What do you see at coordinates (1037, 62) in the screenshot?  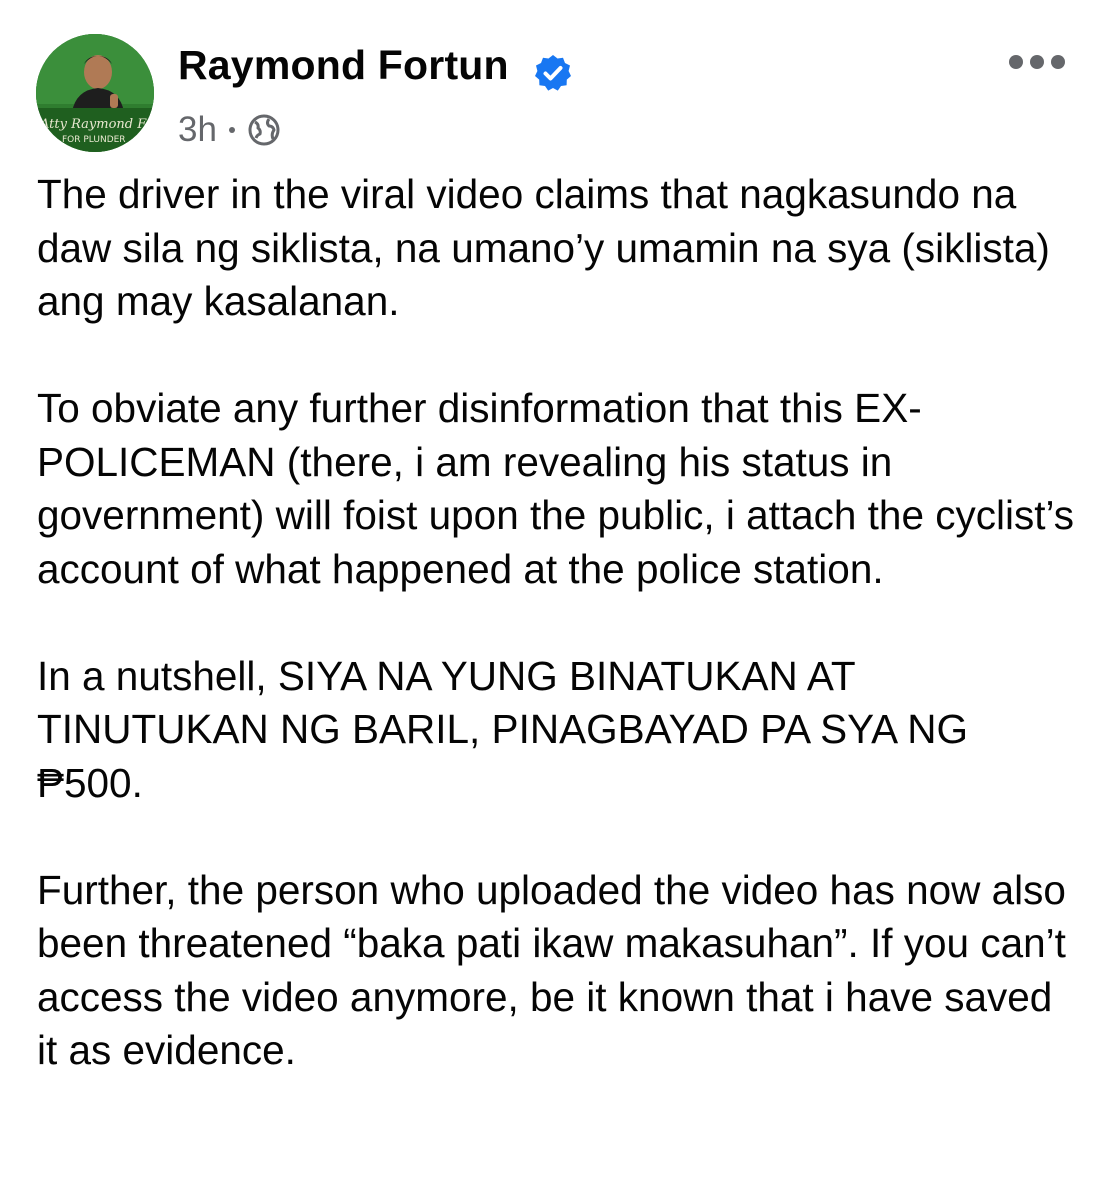 I see `more-options-ellipsis-icon` at bounding box center [1037, 62].